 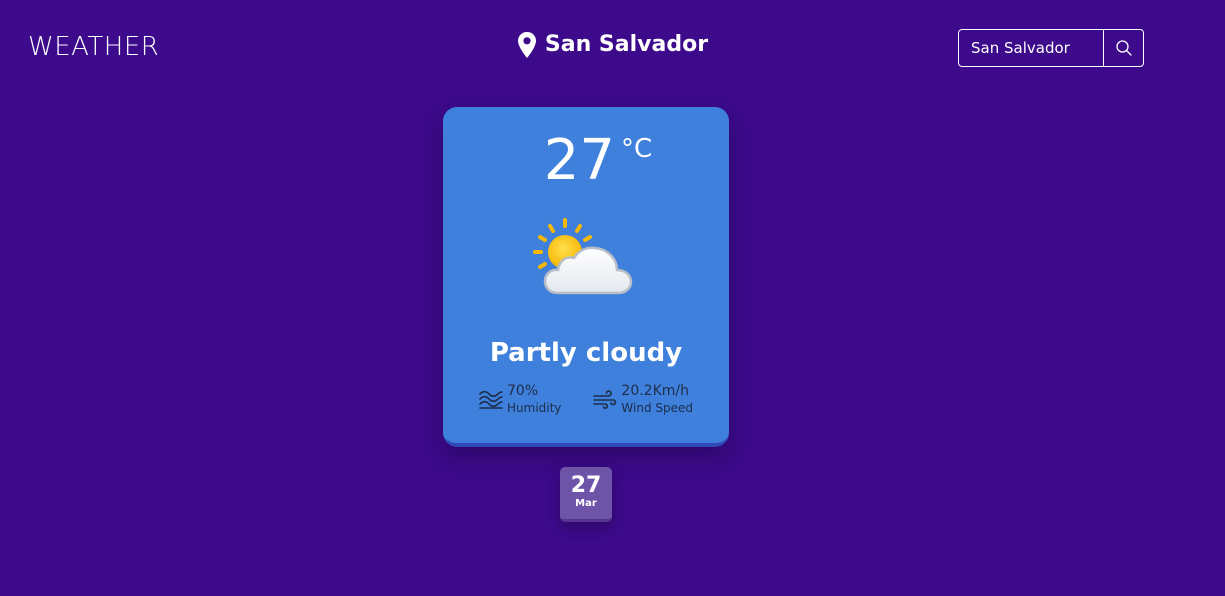 What do you see at coordinates (534, 408) in the screenshot?
I see `humidity-label: Humidity` at bounding box center [534, 408].